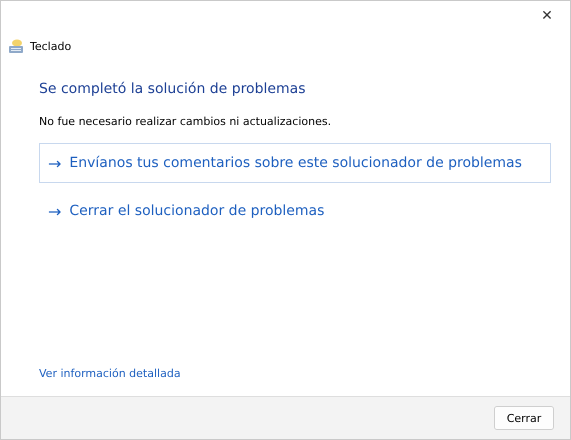 The width and height of the screenshot is (571, 440). Describe the element at coordinates (51, 46) in the screenshot. I see `window-title: Teclado` at that location.